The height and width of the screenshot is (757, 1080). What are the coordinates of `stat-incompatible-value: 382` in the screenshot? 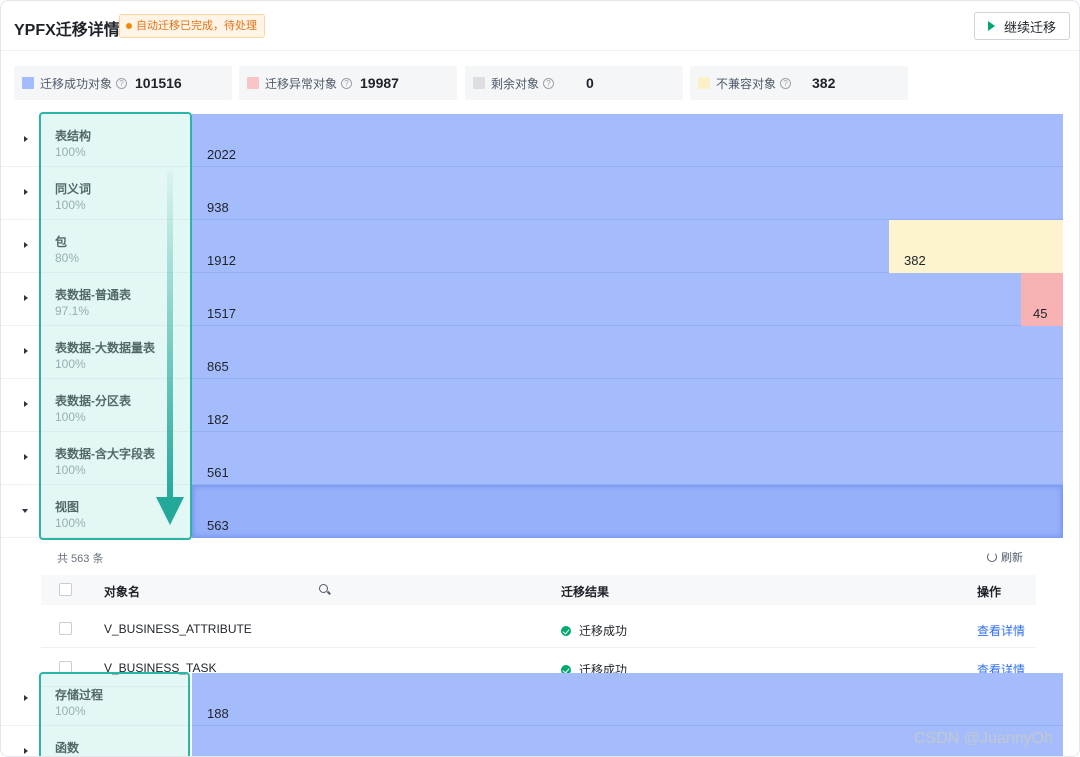 It's located at (824, 83).